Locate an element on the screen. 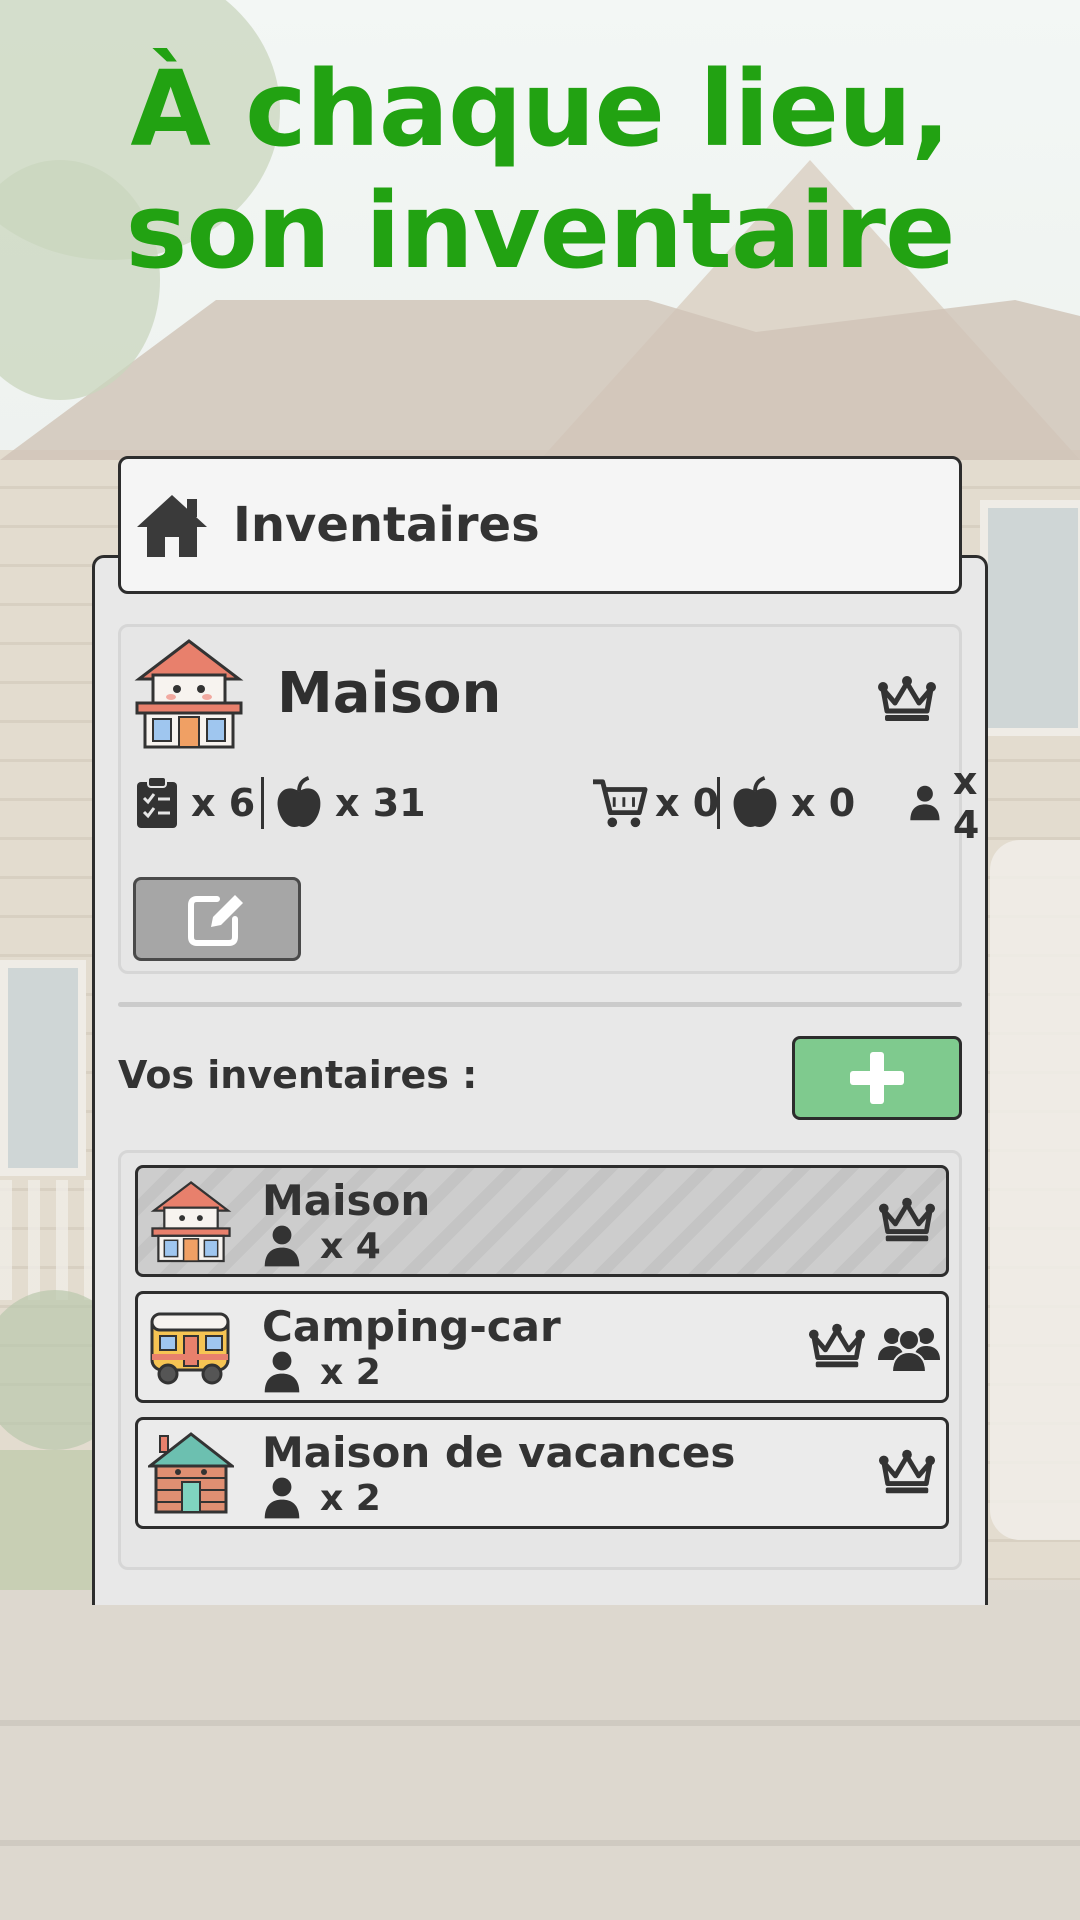  list-item: Maison de vacances x 2 is located at coordinates (542, 1473).